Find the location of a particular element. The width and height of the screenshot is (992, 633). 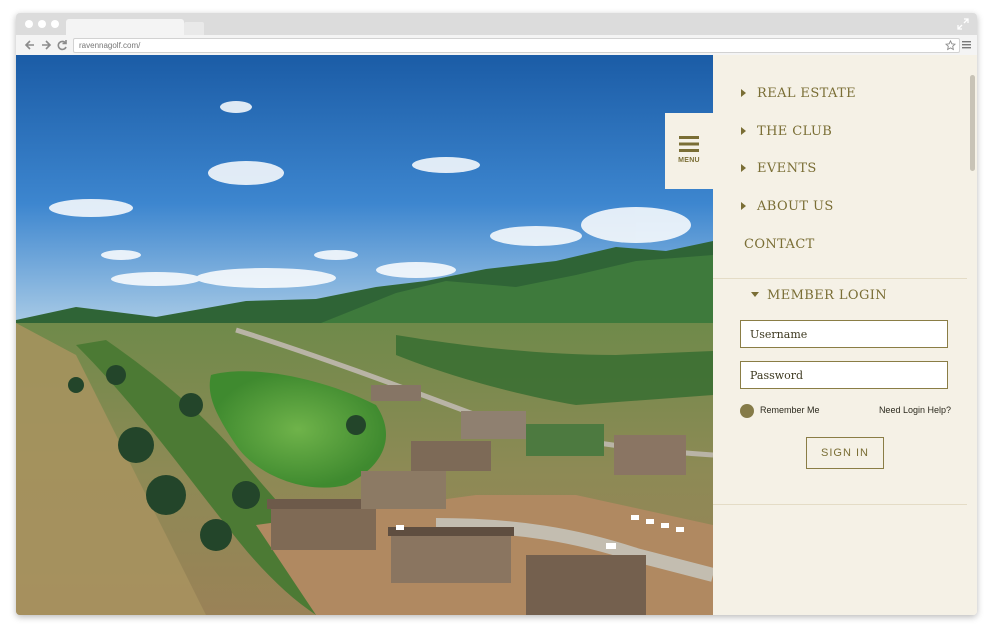

scrollbar-thumb is located at coordinates (972, 123).